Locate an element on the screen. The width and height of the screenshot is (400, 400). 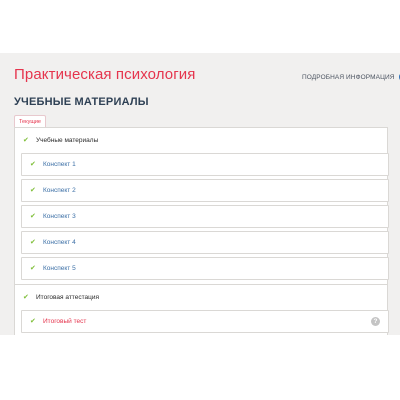
lesson-item: ✔ Конспект 4 is located at coordinates (205, 242).